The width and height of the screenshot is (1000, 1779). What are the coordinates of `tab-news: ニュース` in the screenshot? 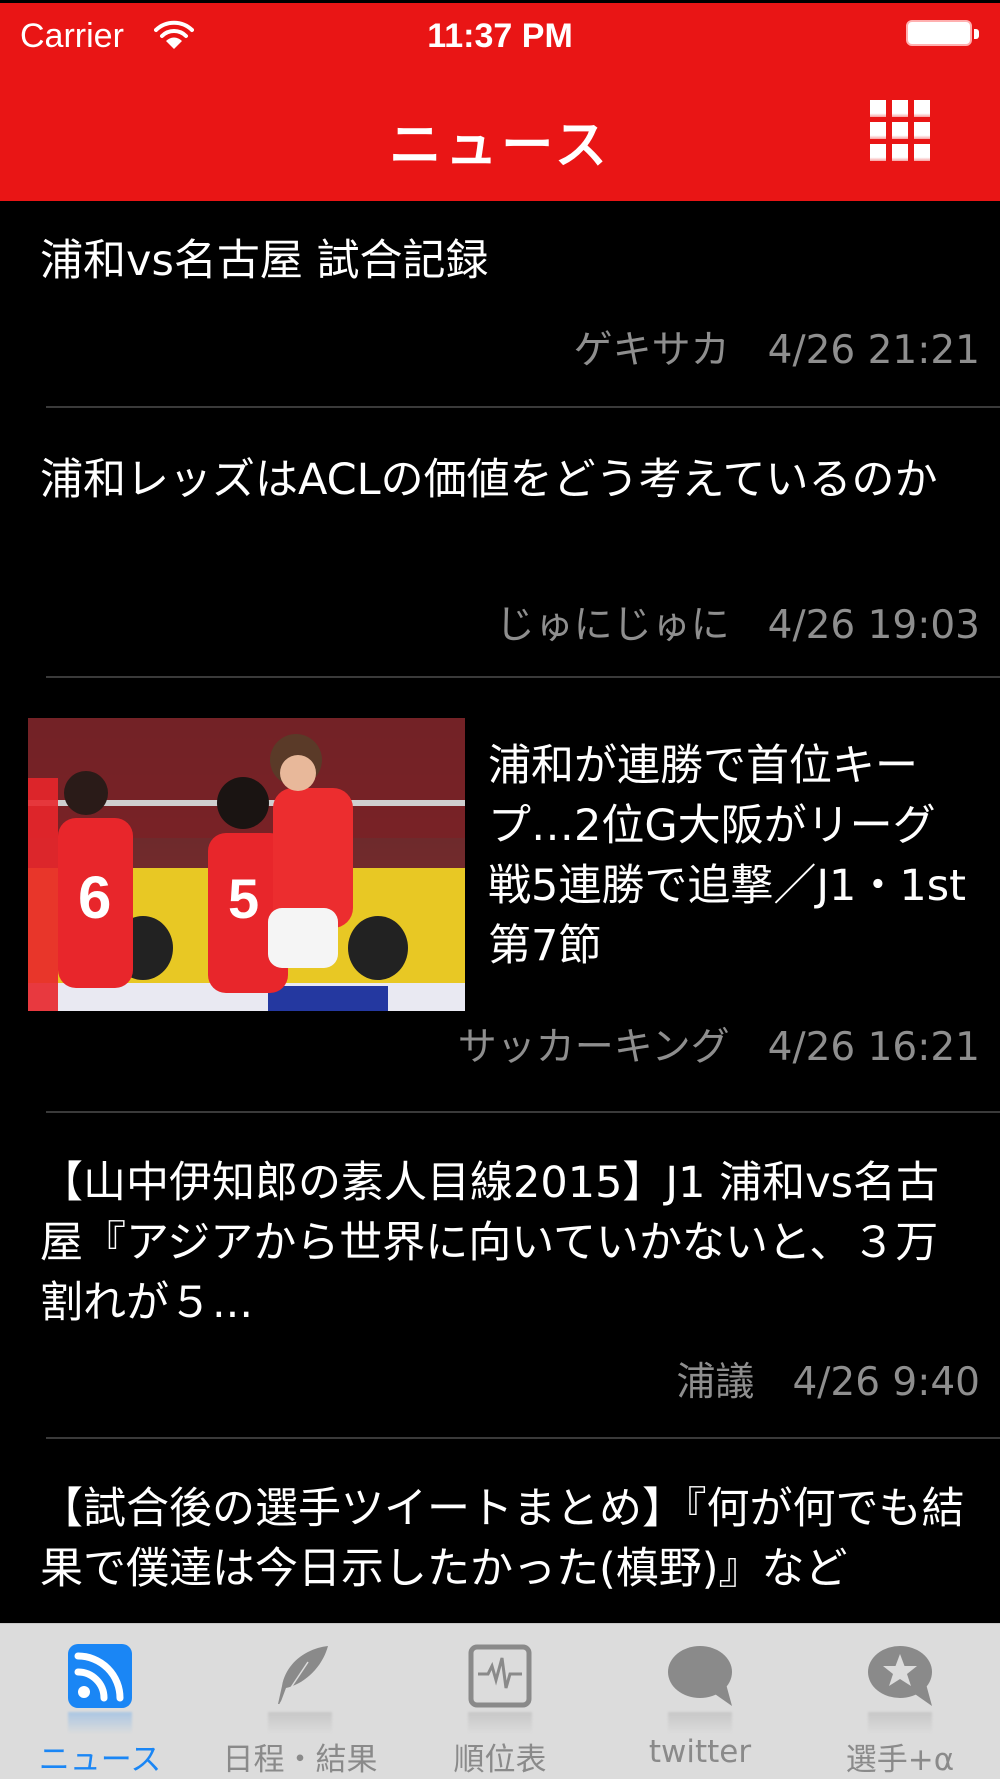 It's located at (100, 1701).